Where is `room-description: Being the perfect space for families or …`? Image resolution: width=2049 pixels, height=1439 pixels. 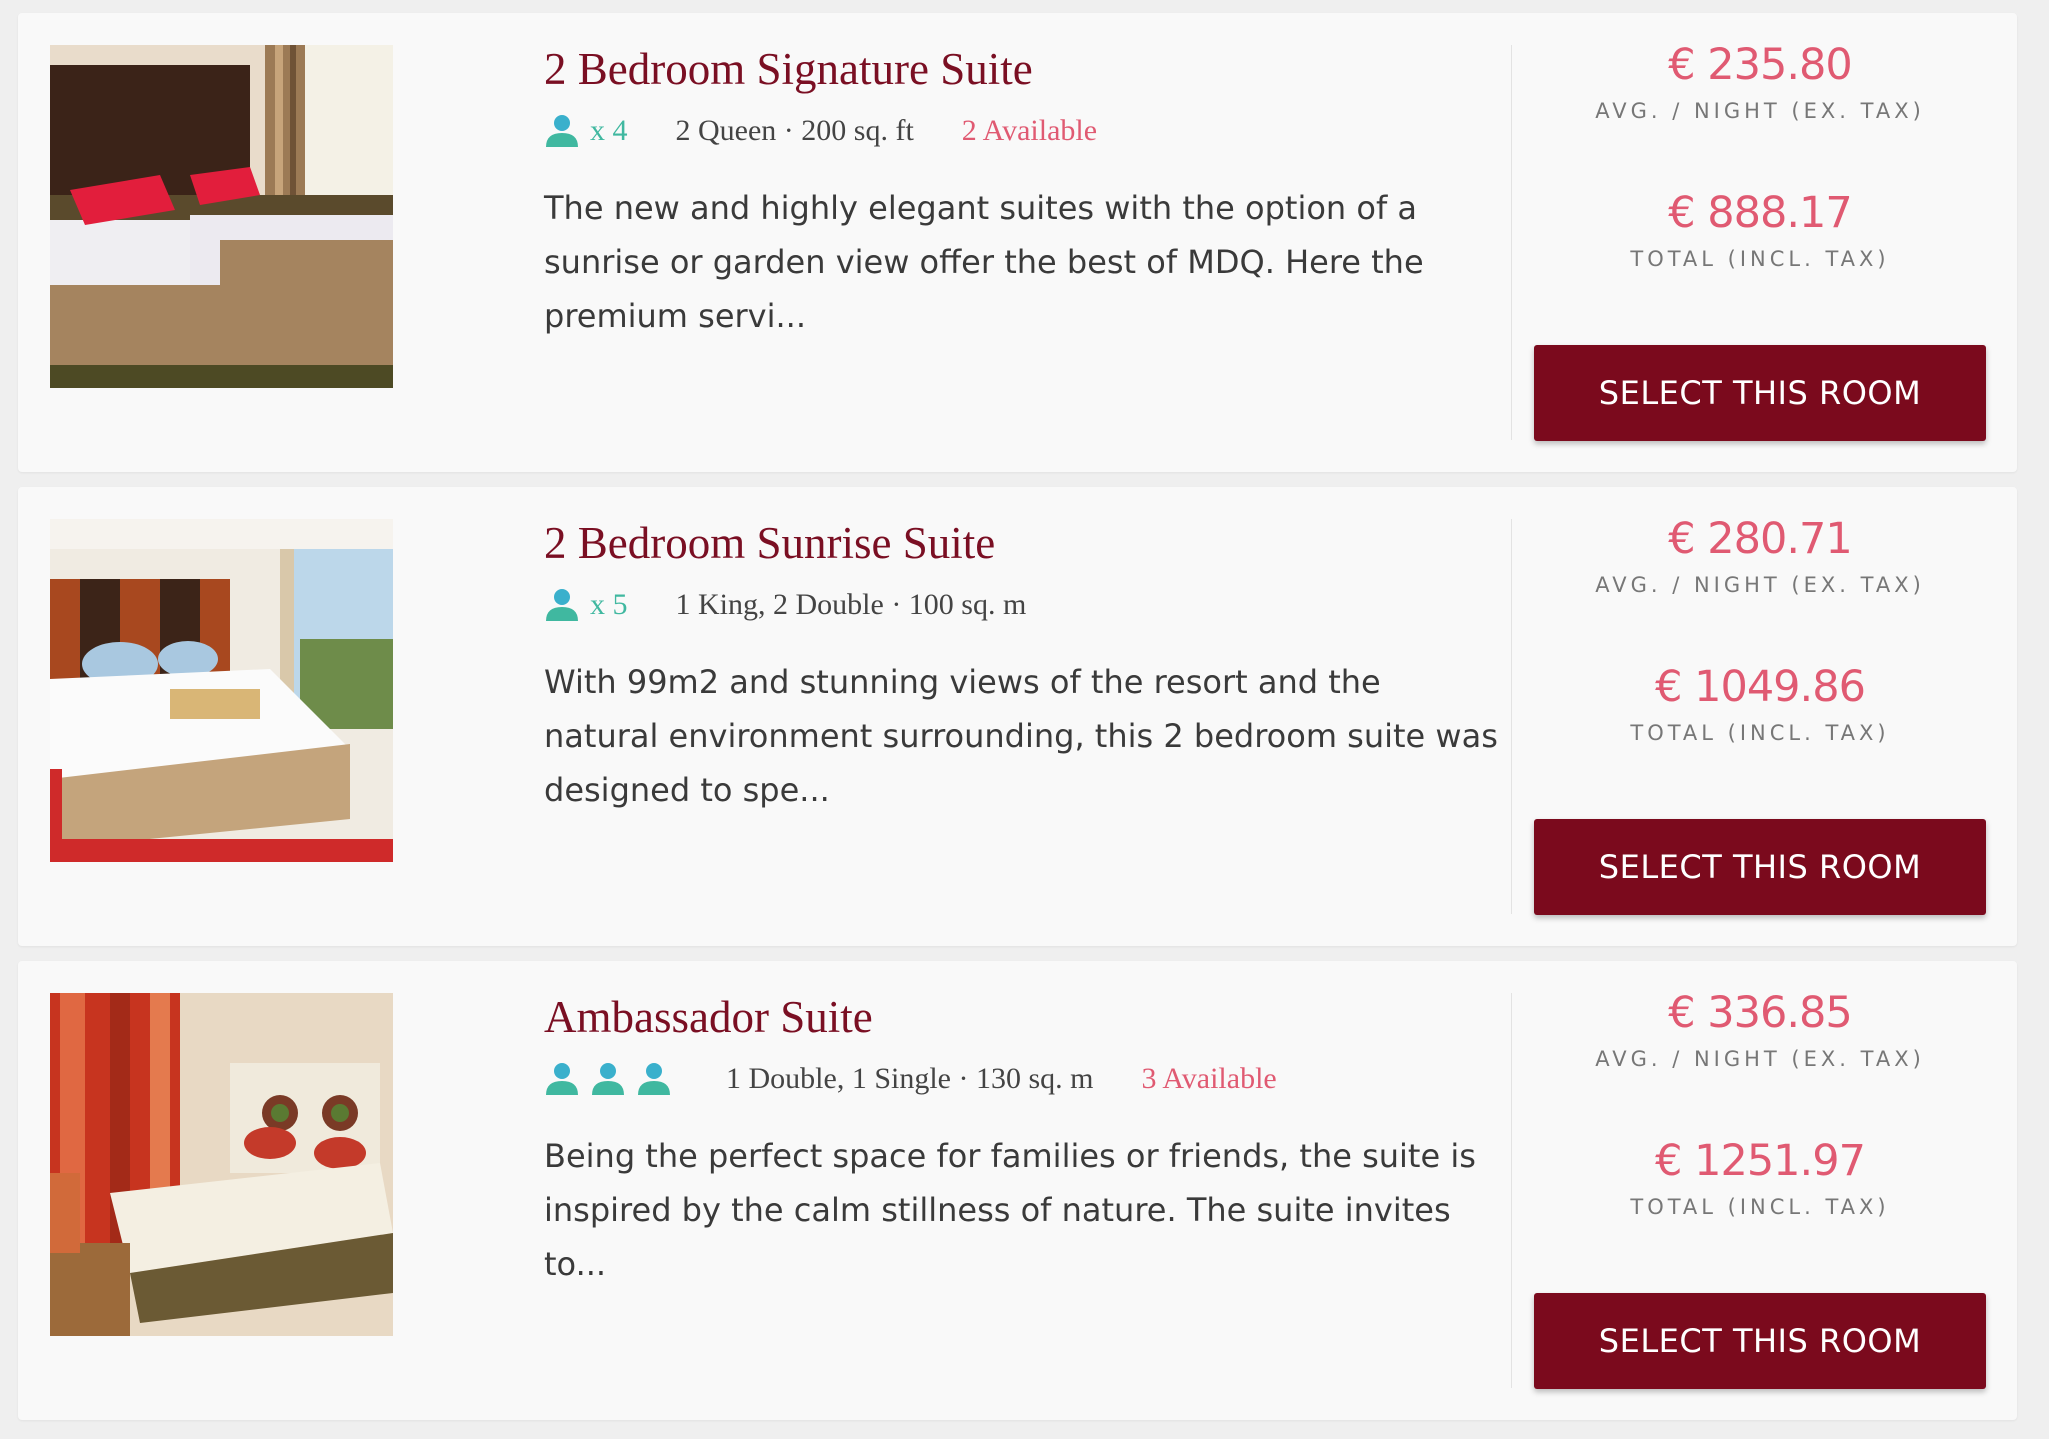 room-description: Being the perfect space for families or … is located at coordinates (1010, 1210).